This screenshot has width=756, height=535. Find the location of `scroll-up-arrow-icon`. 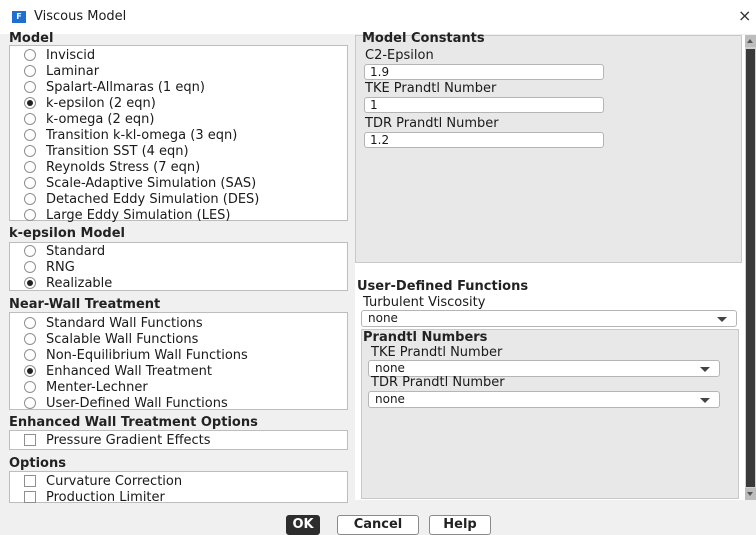

scroll-up-arrow-icon is located at coordinates (750, 41).